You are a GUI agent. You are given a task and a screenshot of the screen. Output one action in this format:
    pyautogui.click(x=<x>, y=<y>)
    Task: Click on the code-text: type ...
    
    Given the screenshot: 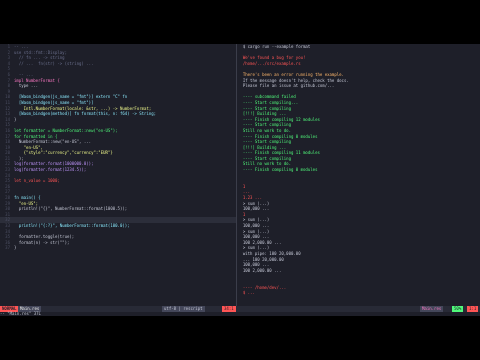 What is the action you would take?
    pyautogui.click(x=26, y=86)
    